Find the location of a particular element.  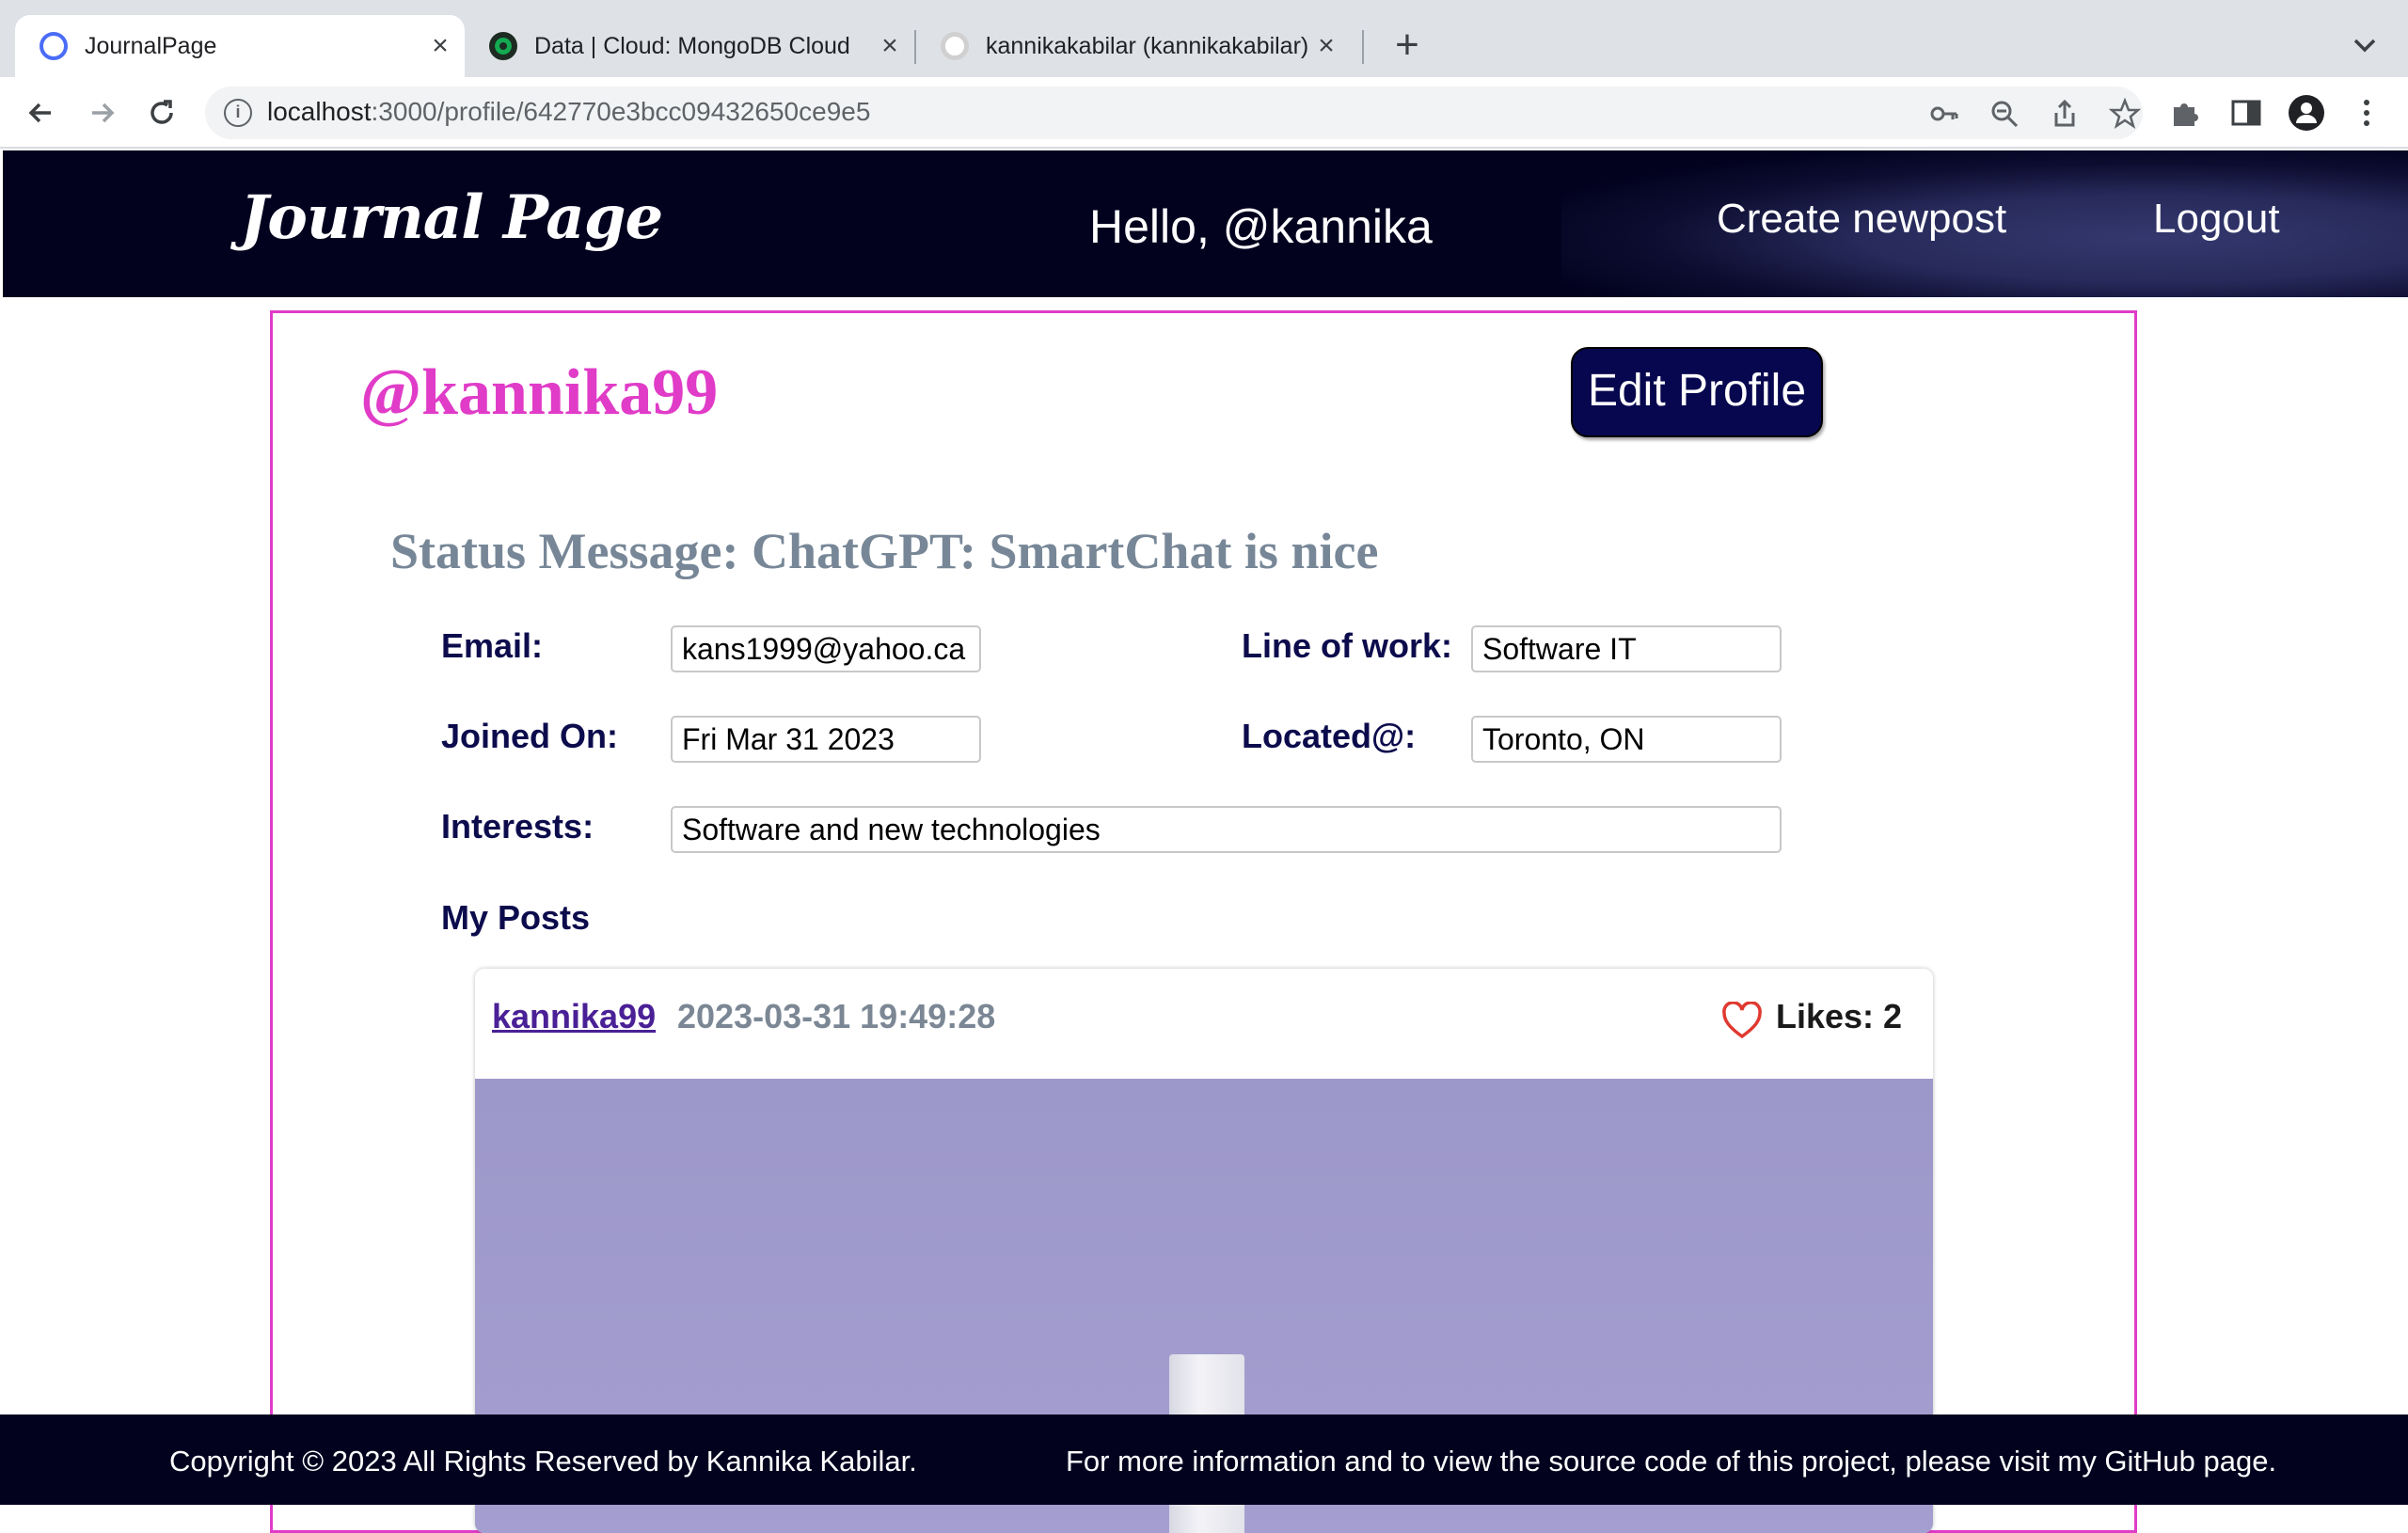

site-info-icon: i is located at coordinates (238, 113).